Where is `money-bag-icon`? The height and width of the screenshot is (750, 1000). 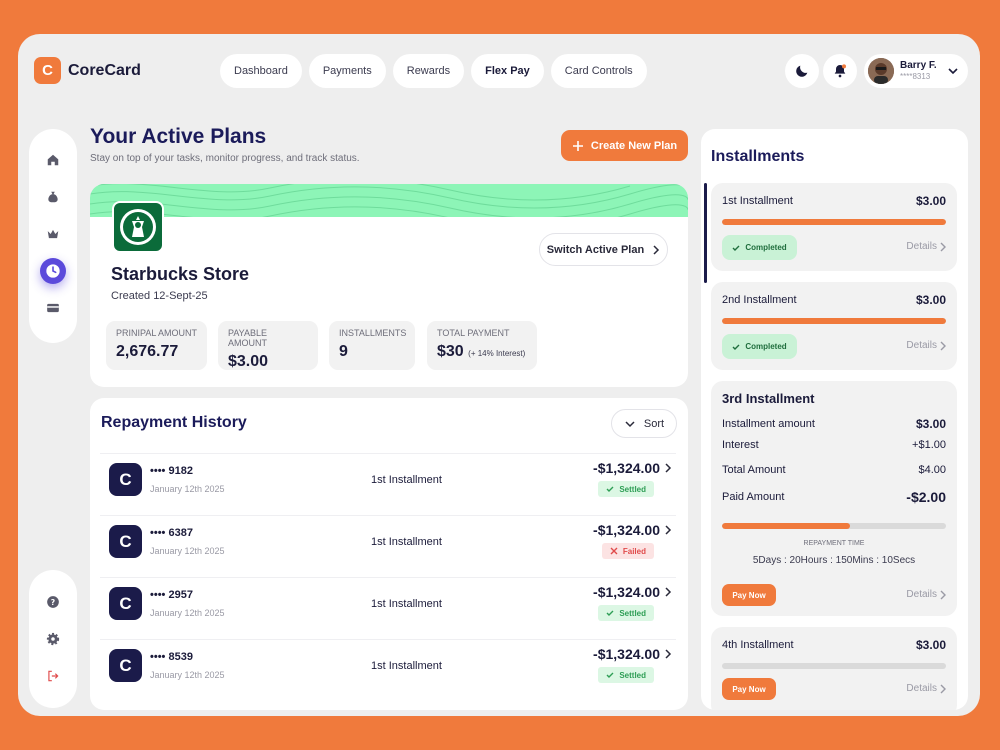 money-bag-icon is located at coordinates (53, 197).